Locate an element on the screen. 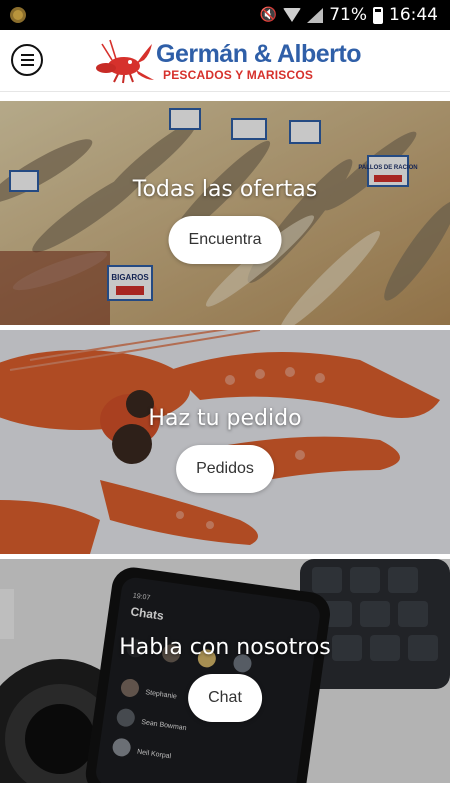 This screenshot has width=450, height=800. signal-icon is located at coordinates (315, 15).